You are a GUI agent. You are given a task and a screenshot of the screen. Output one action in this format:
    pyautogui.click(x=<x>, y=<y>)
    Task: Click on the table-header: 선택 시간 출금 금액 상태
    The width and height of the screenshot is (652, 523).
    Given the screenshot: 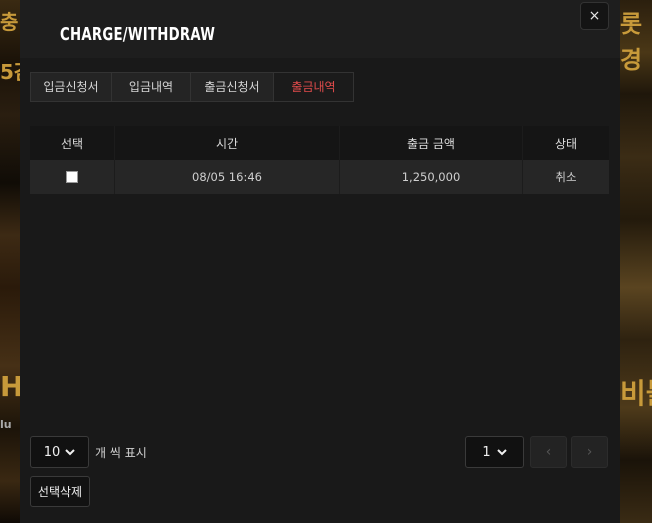 What is the action you would take?
    pyautogui.click(x=319, y=143)
    